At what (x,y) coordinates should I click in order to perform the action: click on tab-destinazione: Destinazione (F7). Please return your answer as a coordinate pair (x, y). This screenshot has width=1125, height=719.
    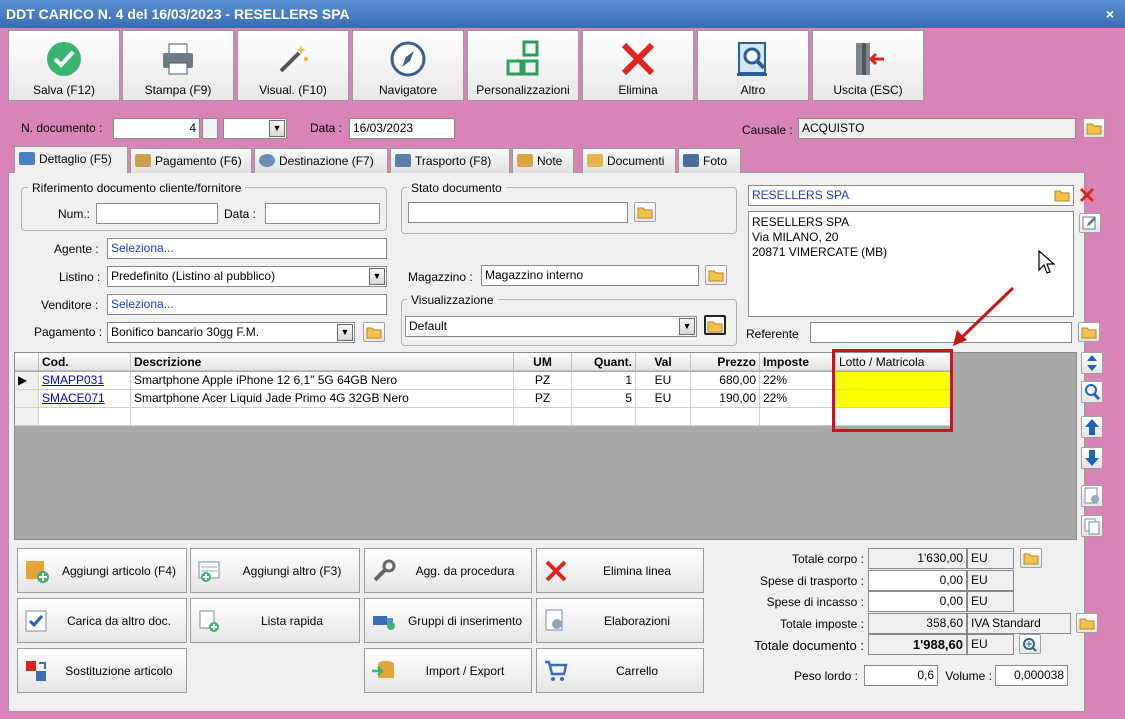
    Looking at the image, I should click on (321, 160).